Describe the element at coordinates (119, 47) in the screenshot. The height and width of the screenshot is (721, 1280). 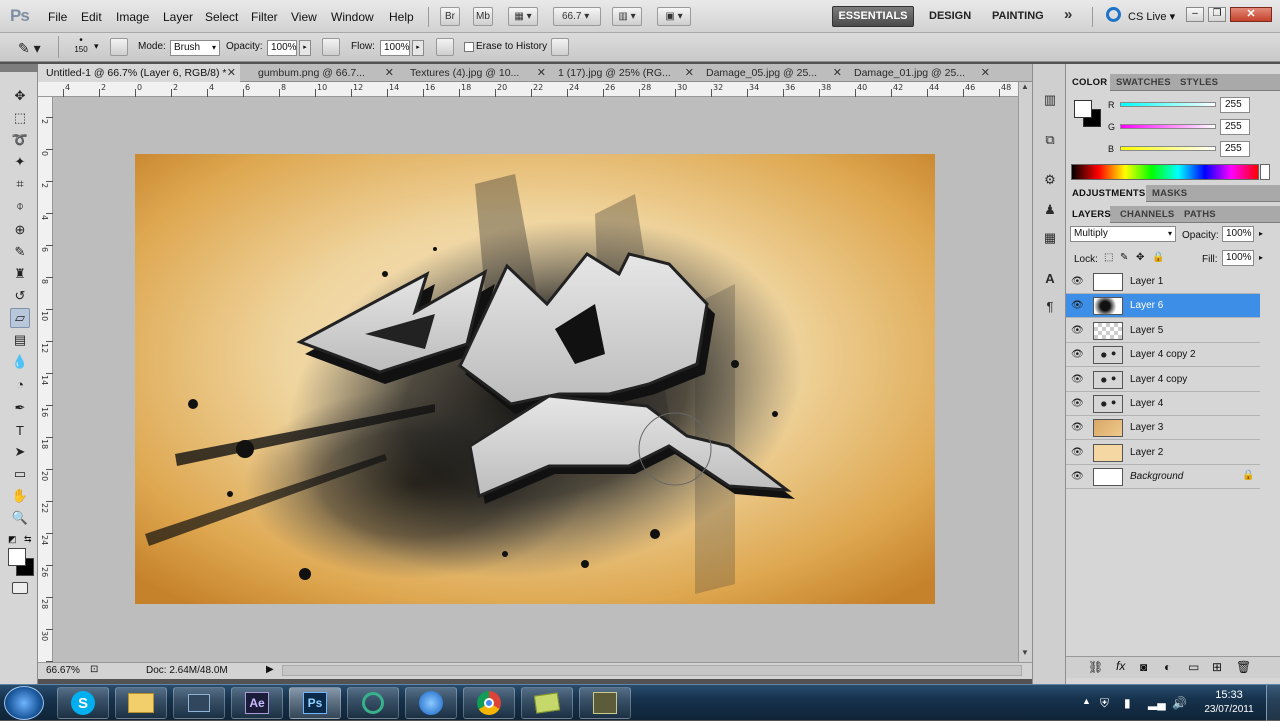
I see `brush-panel-toggle-icon` at that location.